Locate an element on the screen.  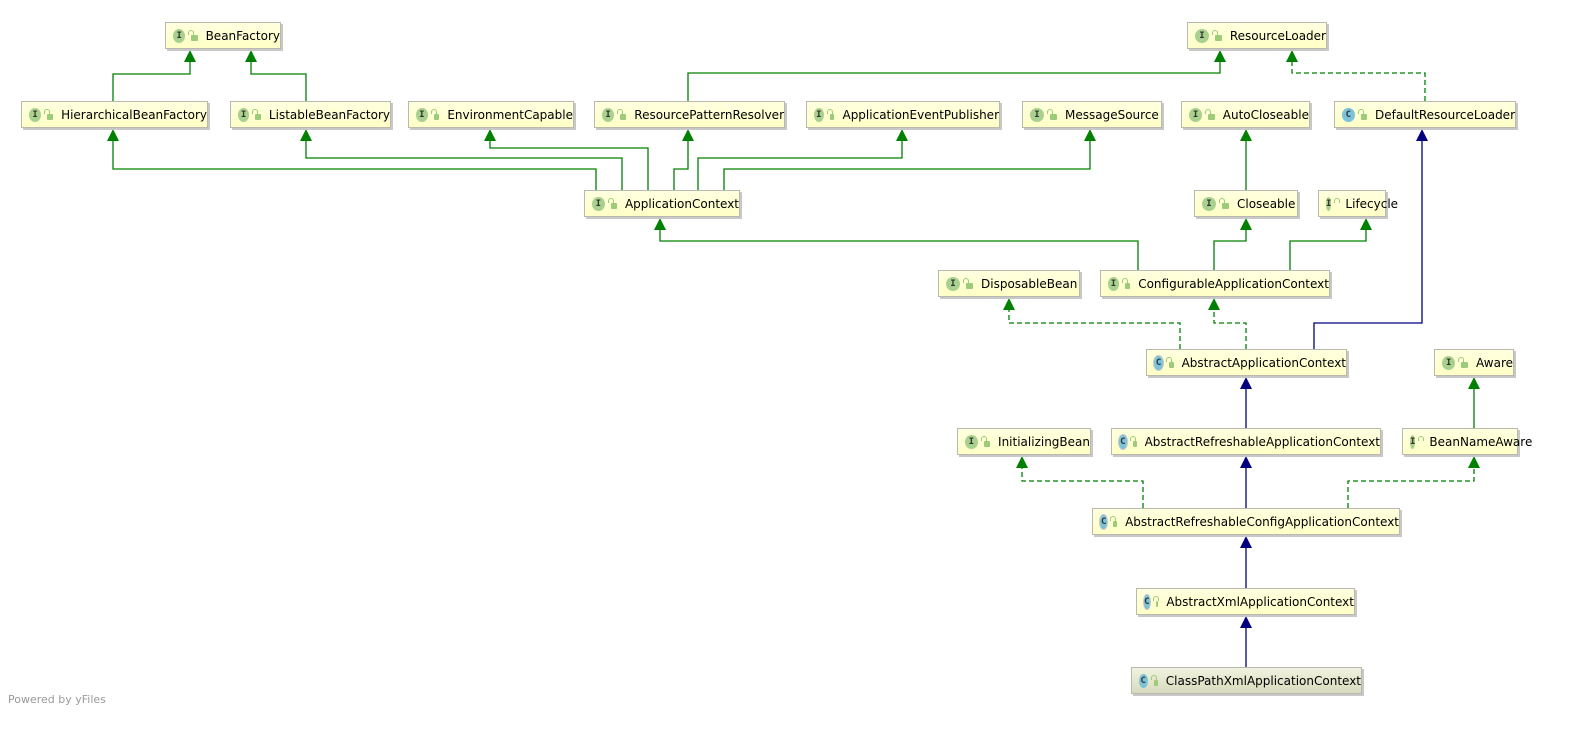
class-node-bean-factory: I BeanFactory is located at coordinates (223, 35).